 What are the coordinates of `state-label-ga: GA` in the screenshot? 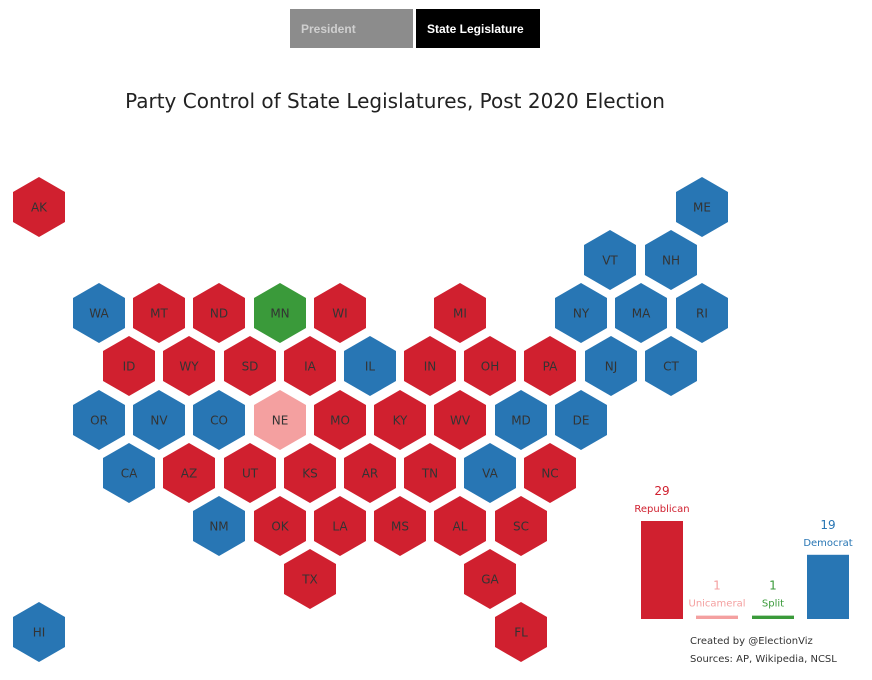 It's located at (490, 580).